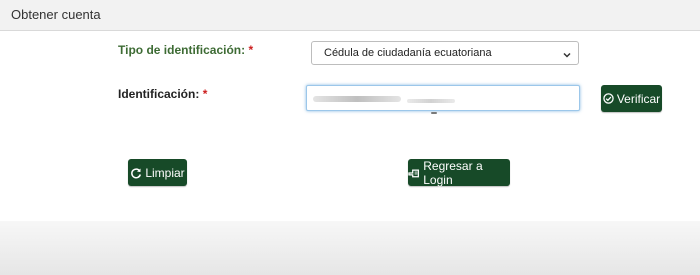  I want to click on identificacion-label-text: Identificación:, so click(159, 94).